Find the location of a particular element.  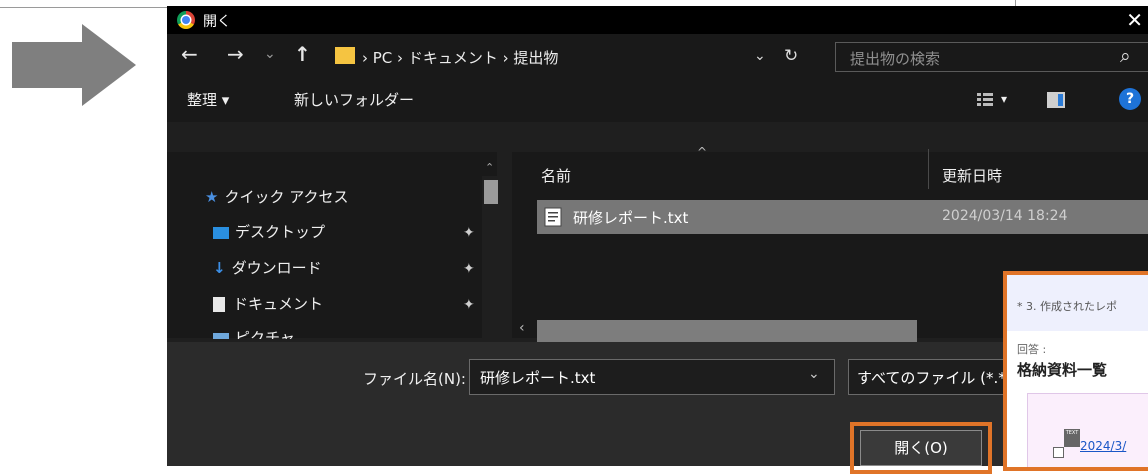

recent-locations-button: ⌄ is located at coordinates (270, 54).